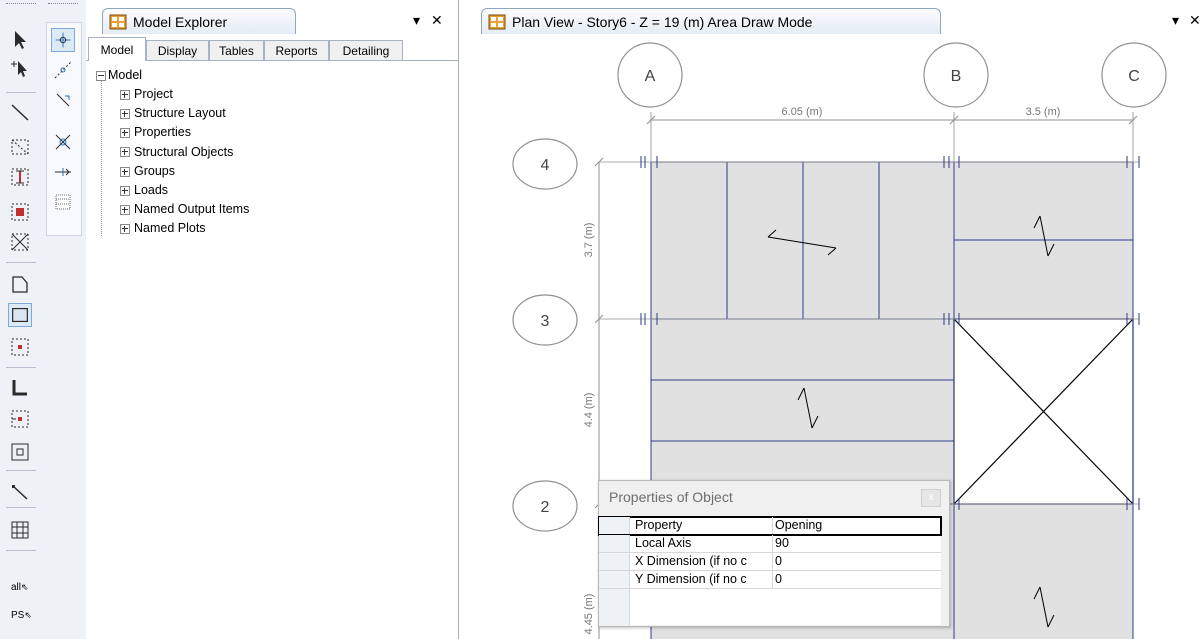 Image resolution: width=1204 pixels, height=639 pixels. I want to click on select-beam-button, so click(20, 212).